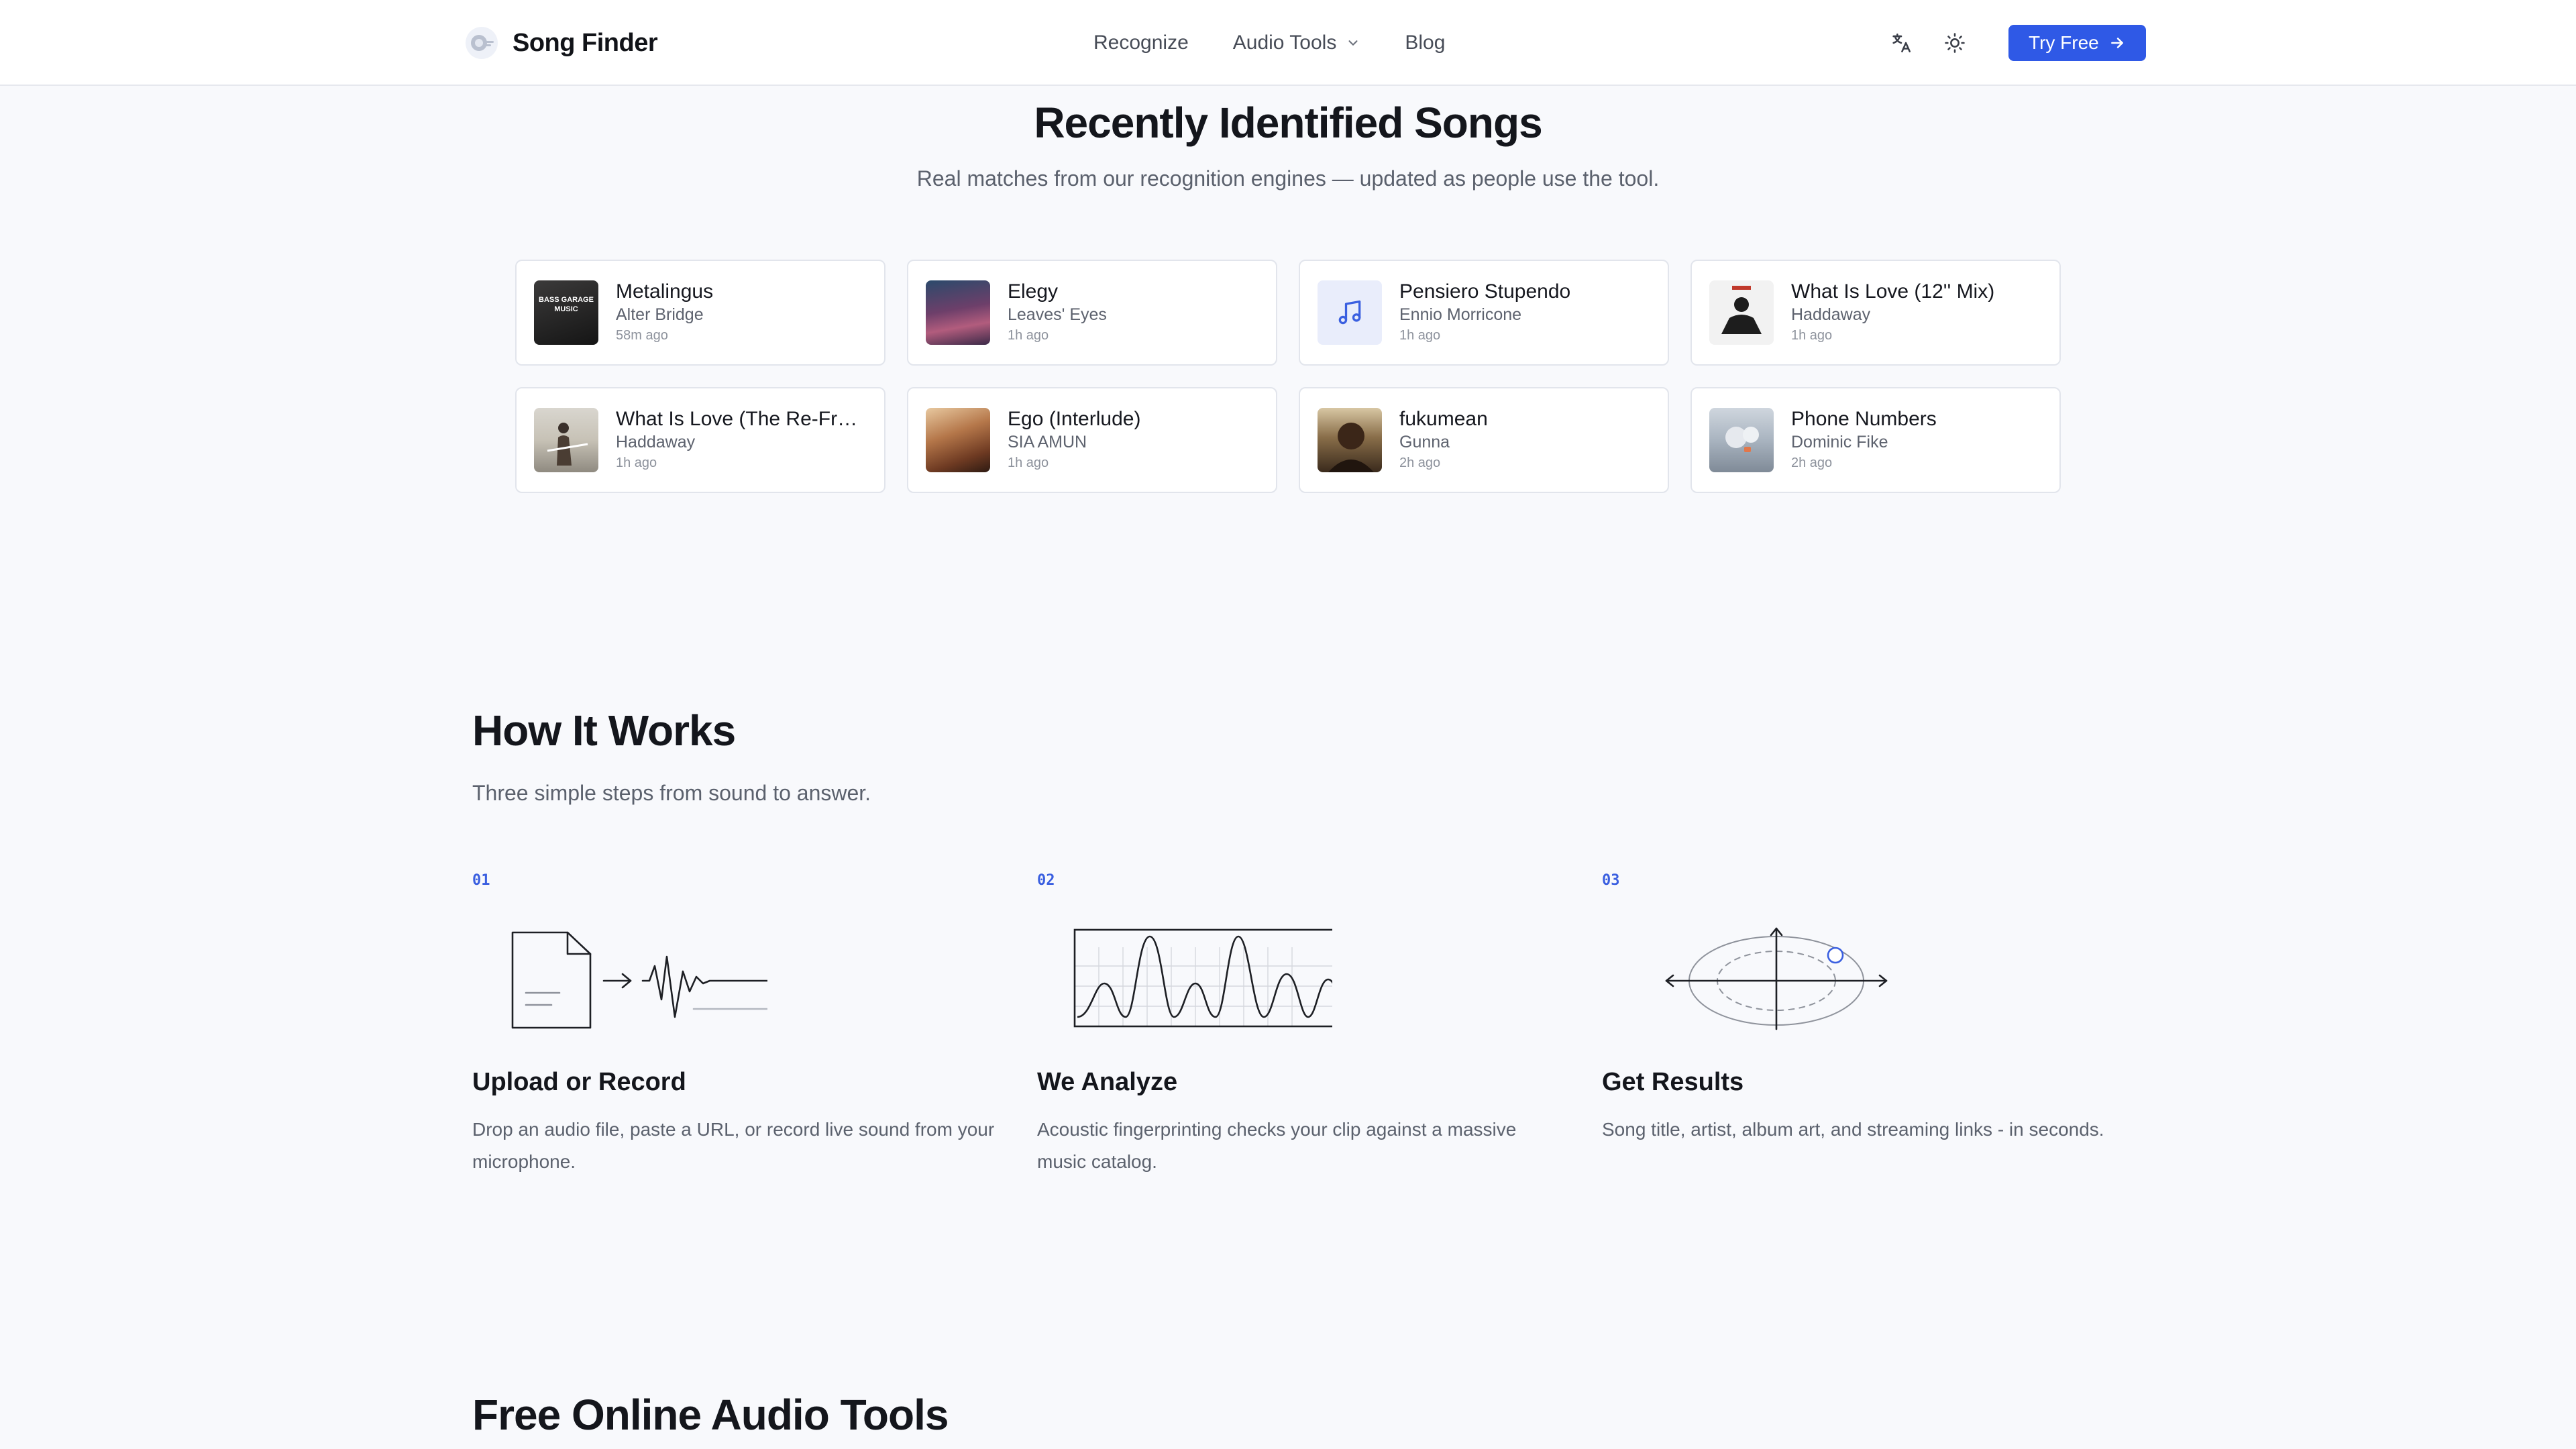  Describe the element at coordinates (585, 42) in the screenshot. I see `brand-name: Song Finder` at that location.